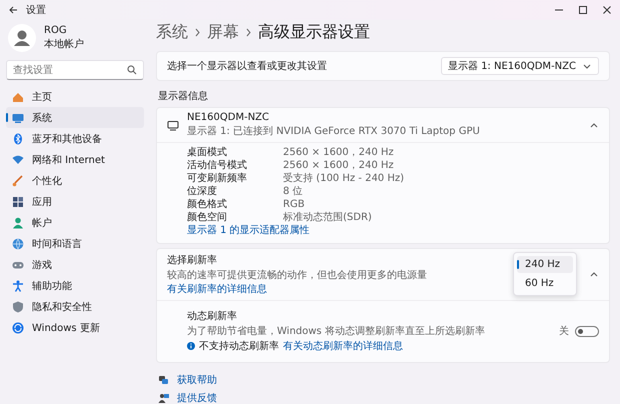 The height and width of the screenshot is (404, 620). Describe the element at coordinates (202, 192) in the screenshot. I see `property-label: 位深度` at that location.